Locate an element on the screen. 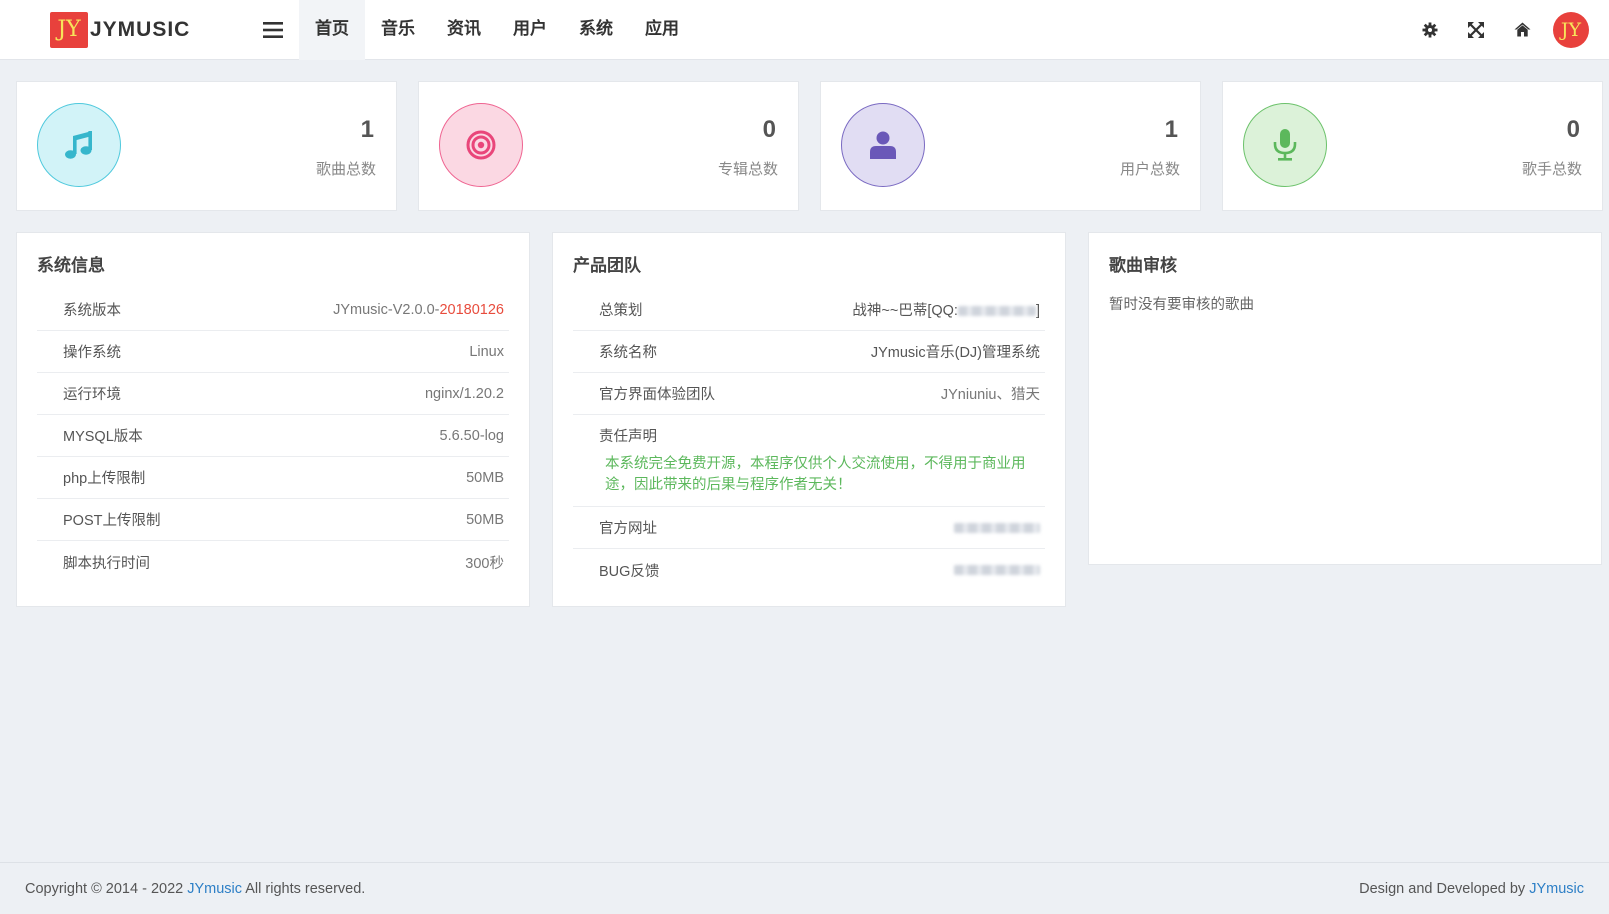 Image resolution: width=1609 pixels, height=914 pixels. team-key: 系统名称 is located at coordinates (628, 353).